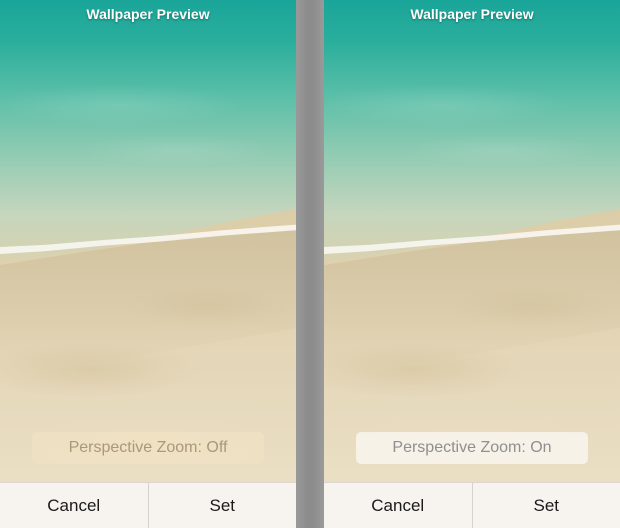 The width and height of the screenshot is (620, 528). What do you see at coordinates (472, 448) in the screenshot?
I see `perspective-zoom-toggle: Perspective Zoom: On` at bounding box center [472, 448].